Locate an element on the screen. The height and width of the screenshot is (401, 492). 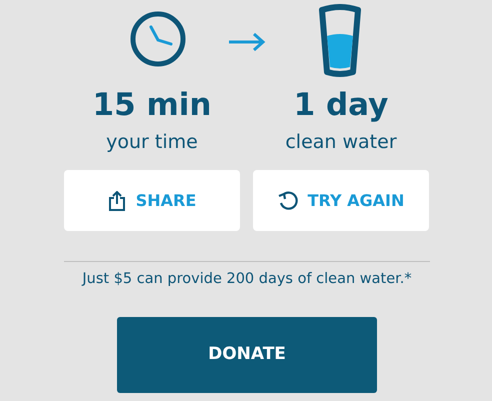
stat-value: 15 min is located at coordinates (152, 105).